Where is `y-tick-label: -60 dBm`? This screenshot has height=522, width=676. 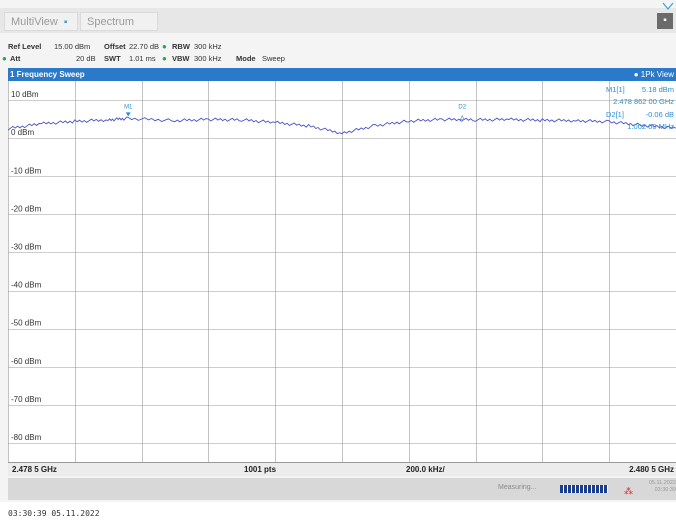
y-tick-label: -60 dBm is located at coordinates (26, 361).